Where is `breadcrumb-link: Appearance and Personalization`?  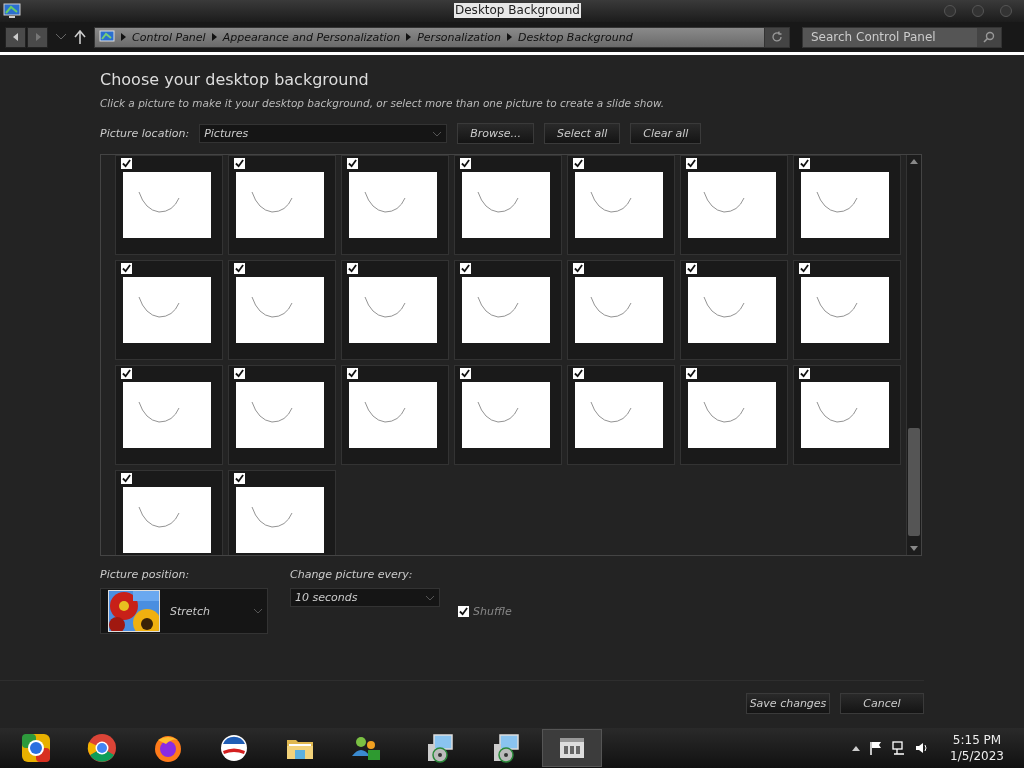 breadcrumb-link: Appearance and Personalization is located at coordinates (311, 37).